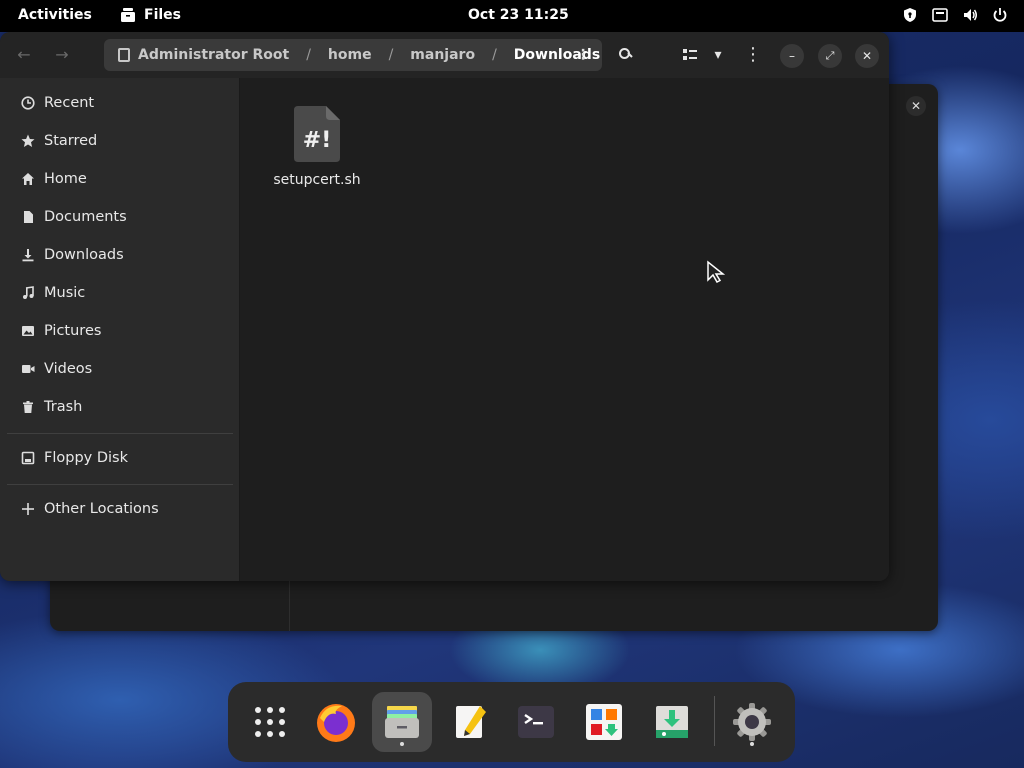 This screenshot has height=768, width=1024. I want to click on search-icon, so click(626, 55).